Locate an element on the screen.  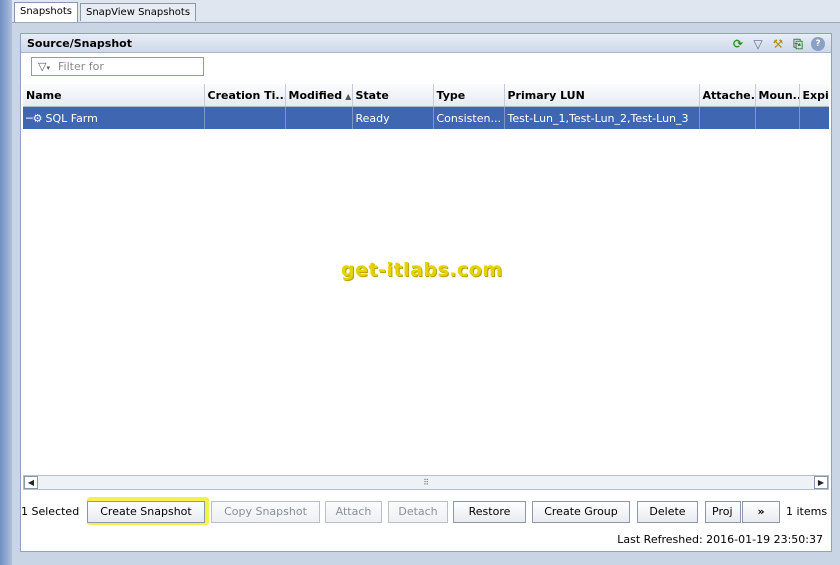
column-header-expires: Expi is located at coordinates (814, 95).